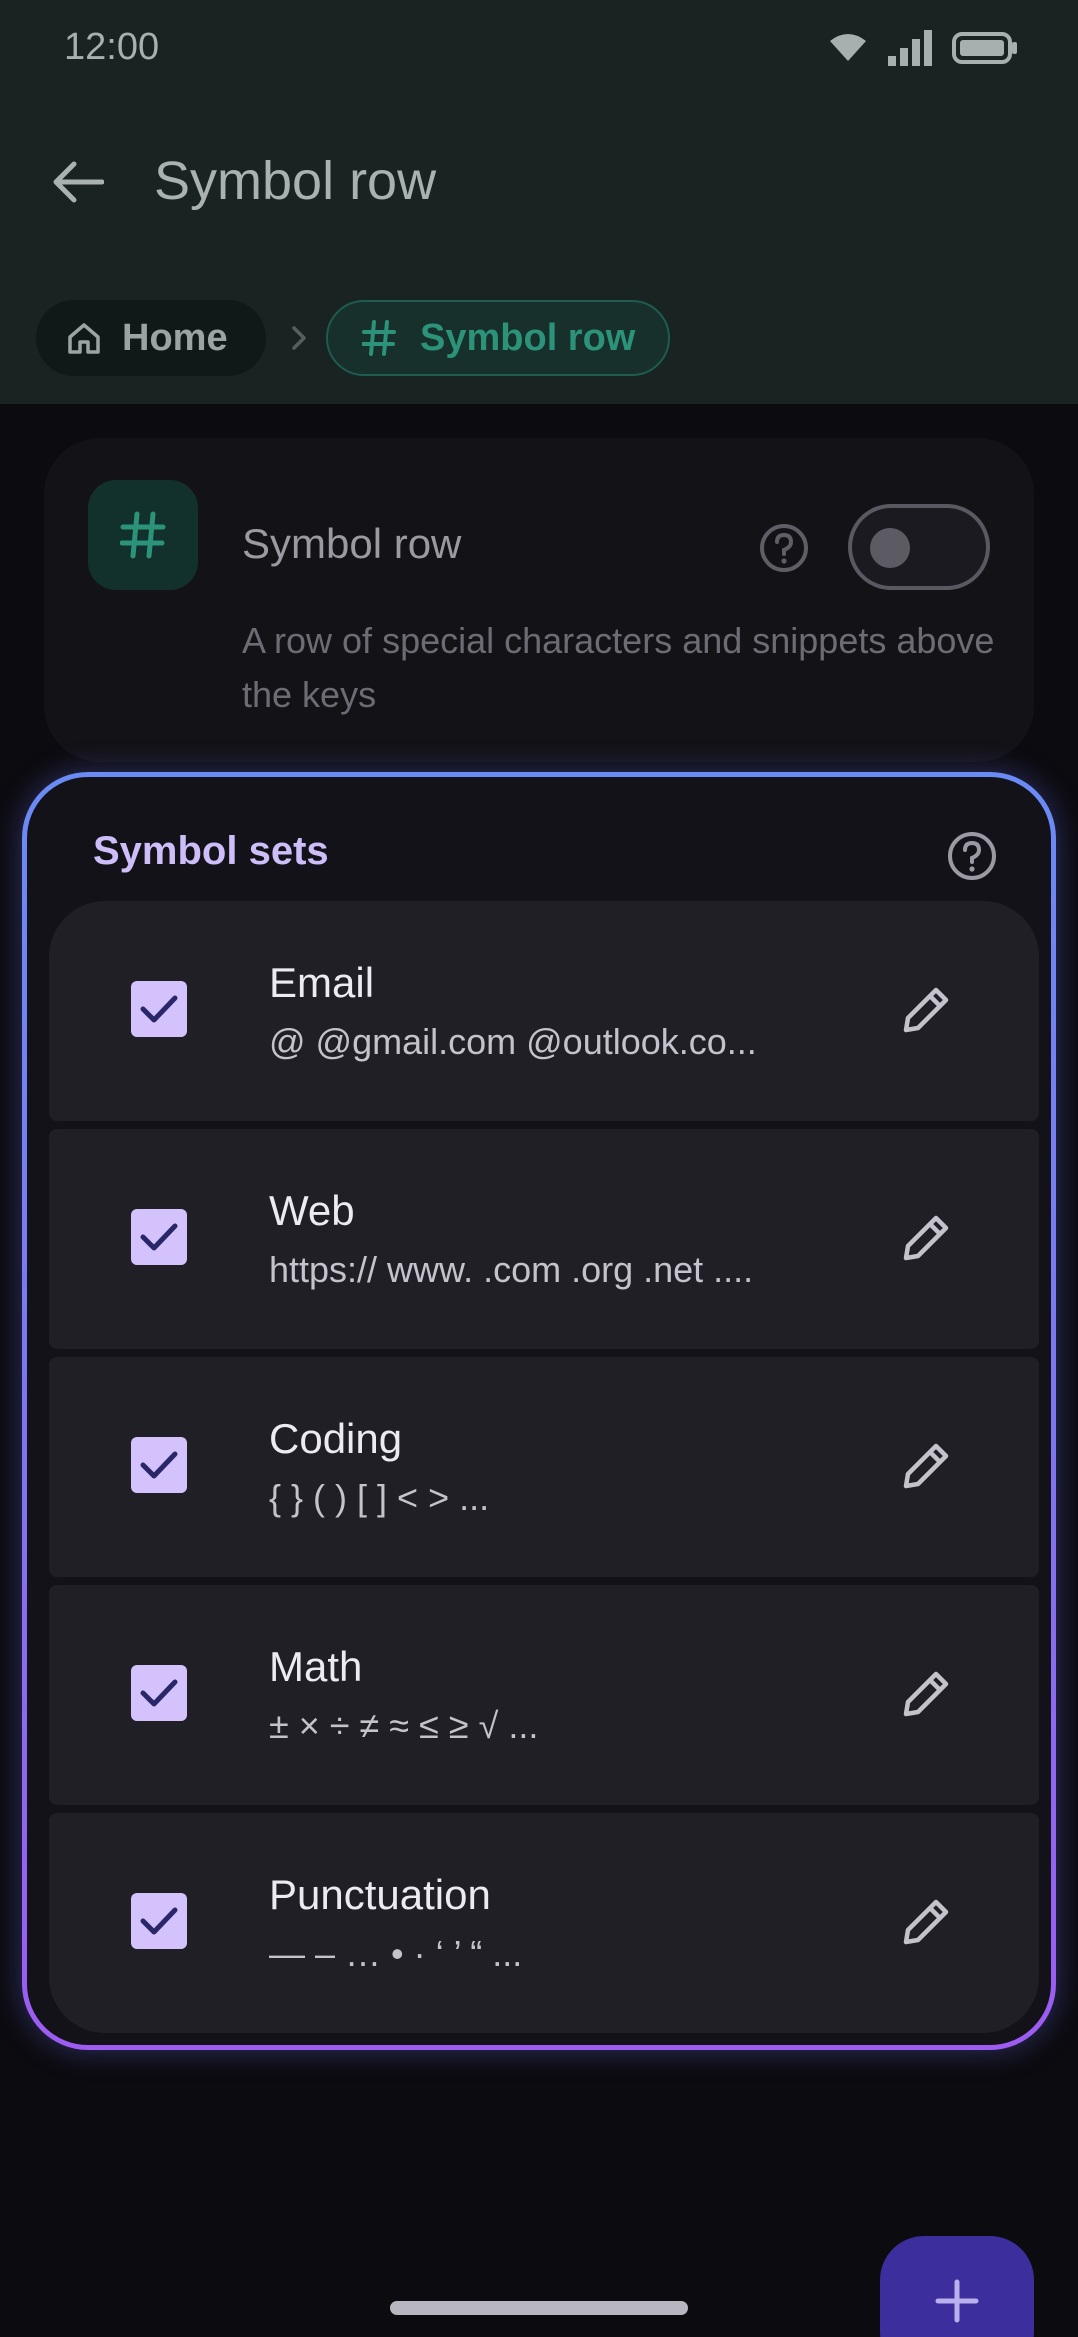 The image size is (1078, 2337). I want to click on home-icon, so click(84, 338).